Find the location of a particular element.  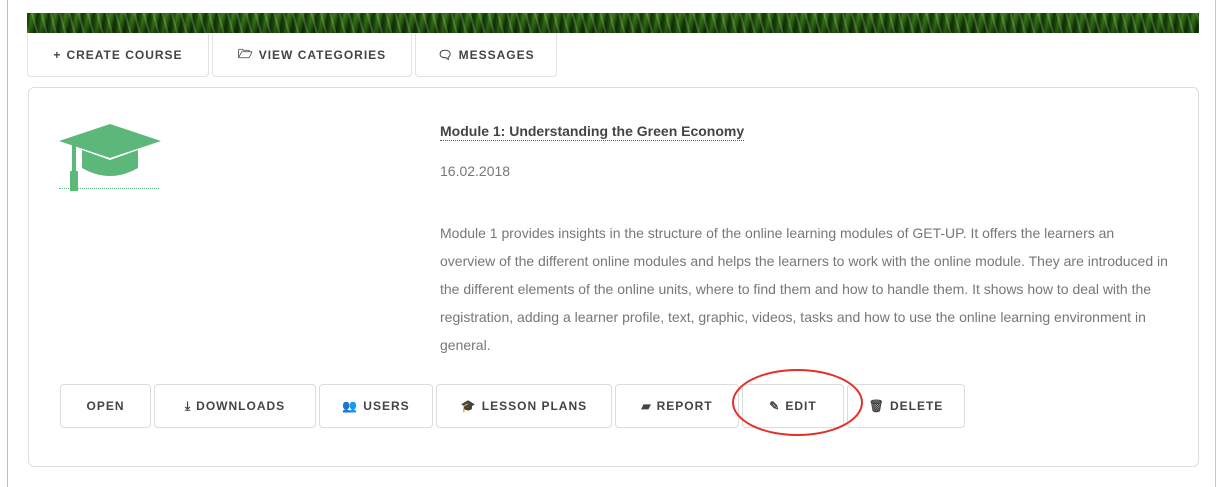

delete-label: DELETE is located at coordinates (916, 406).